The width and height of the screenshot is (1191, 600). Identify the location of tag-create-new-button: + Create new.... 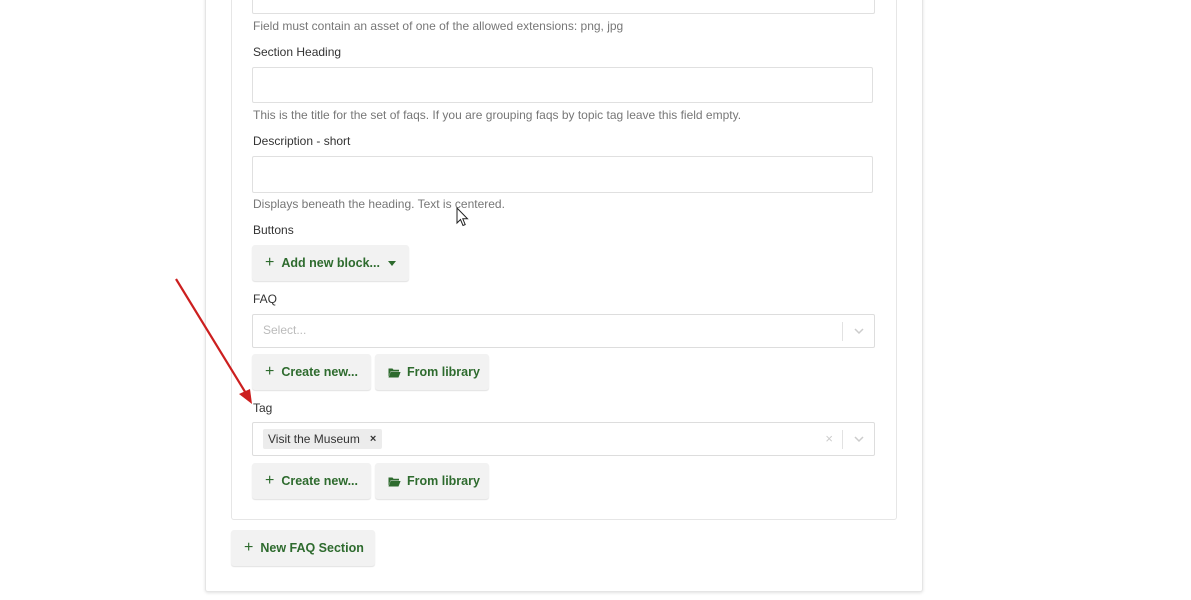
(311, 481).